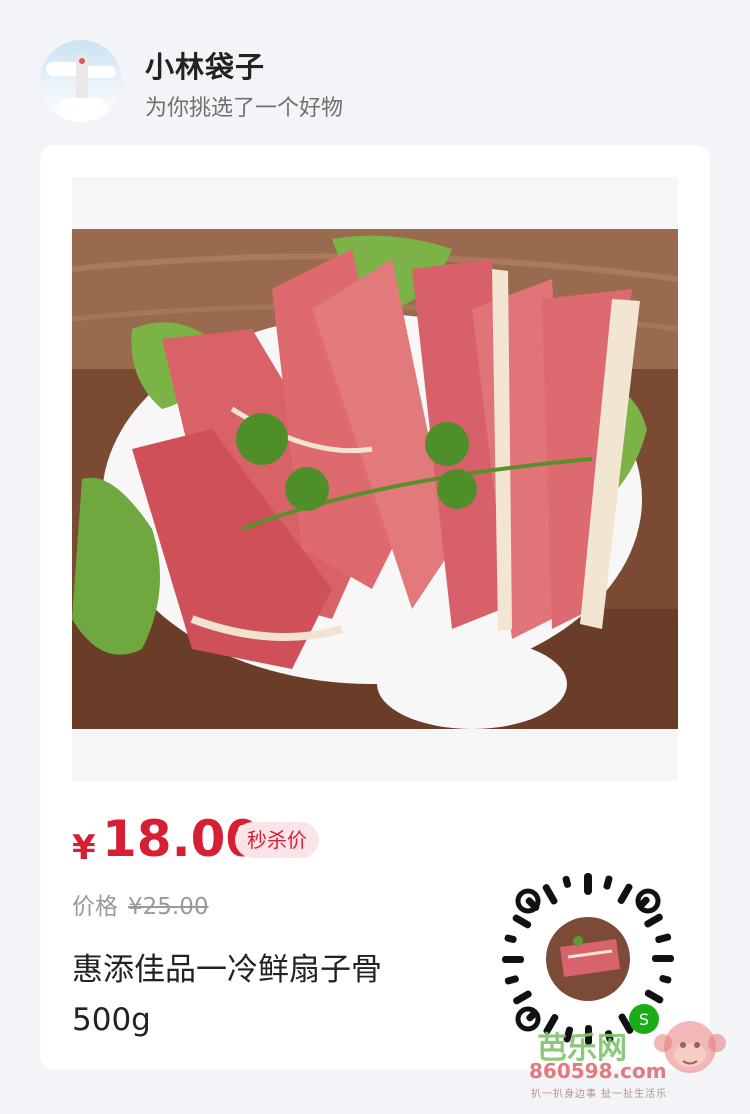  I want to click on avatar, so click(81, 81).